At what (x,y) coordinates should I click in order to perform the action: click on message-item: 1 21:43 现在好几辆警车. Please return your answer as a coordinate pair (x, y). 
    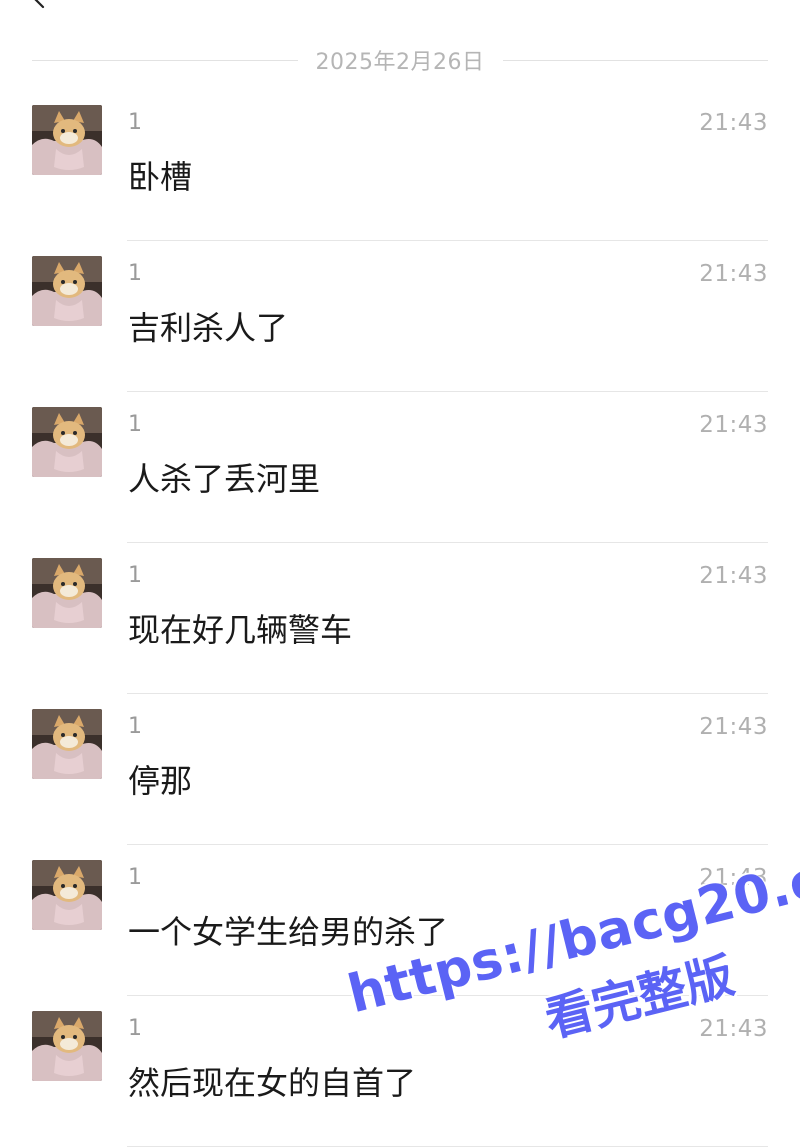
    Looking at the image, I should click on (400, 618).